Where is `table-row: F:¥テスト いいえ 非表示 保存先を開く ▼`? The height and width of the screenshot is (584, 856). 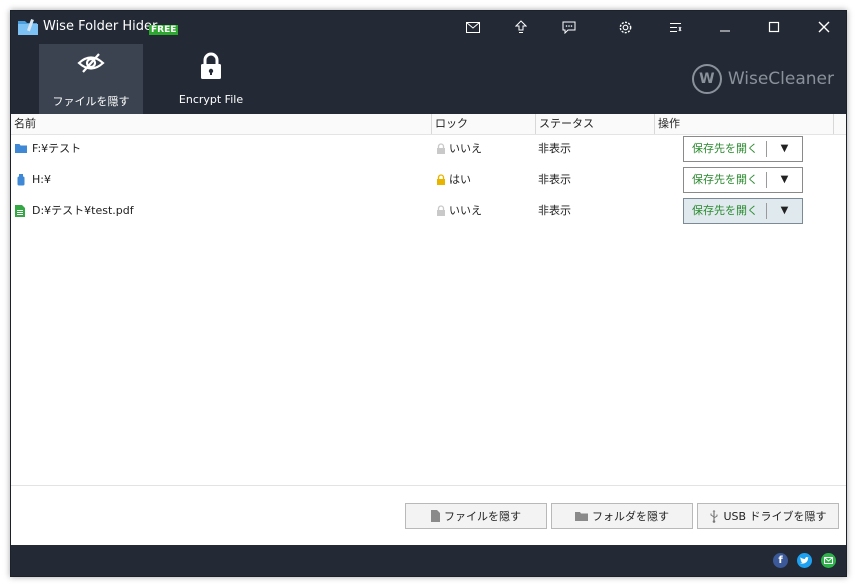 table-row: F:¥テスト いいえ 非表示 保存先を開く ▼ is located at coordinates (428, 150).